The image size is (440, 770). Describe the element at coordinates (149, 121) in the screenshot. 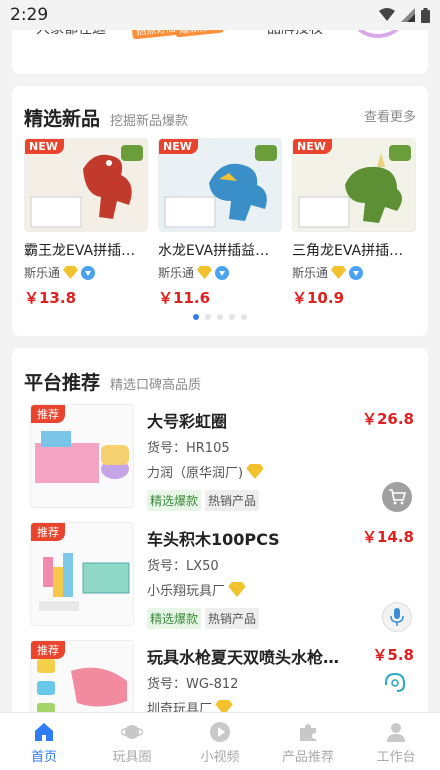

I see `new-products-subtitle: 挖掘新品爆款` at that location.